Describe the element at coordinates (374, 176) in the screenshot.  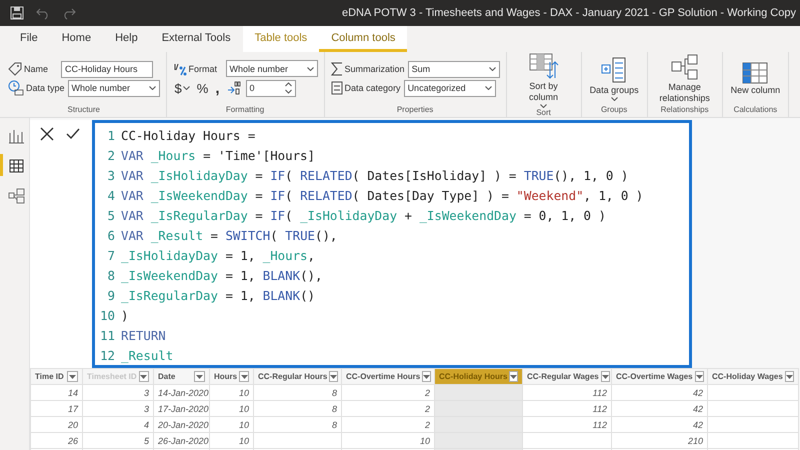
I see `code-line: VAR _IsHolidayDay = IF( RELATED( Dates[IsHoliday] ) = TRUE(), 1, 0 )` at that location.